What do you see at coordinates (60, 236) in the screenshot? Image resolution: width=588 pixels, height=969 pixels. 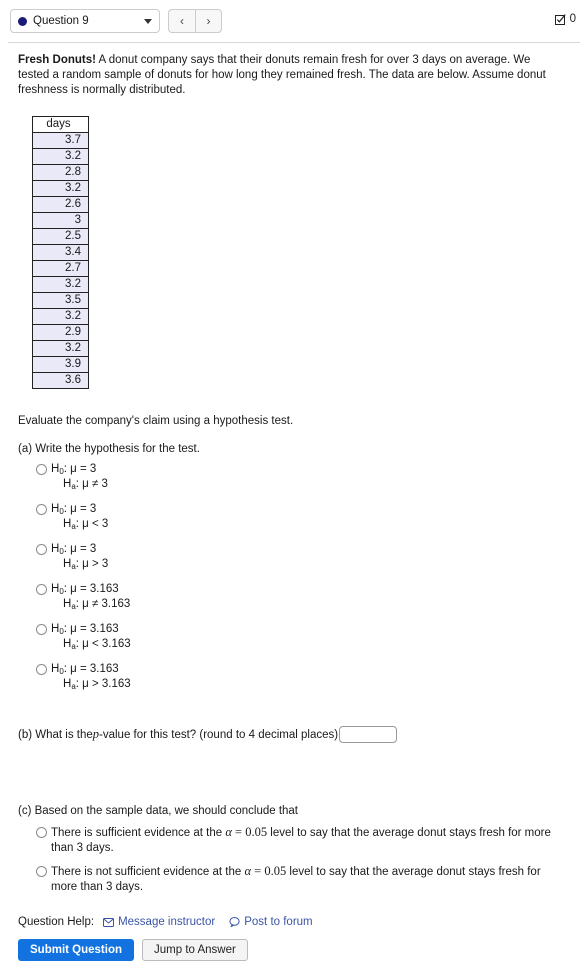 I see `table-row: 2.5` at bounding box center [60, 236].